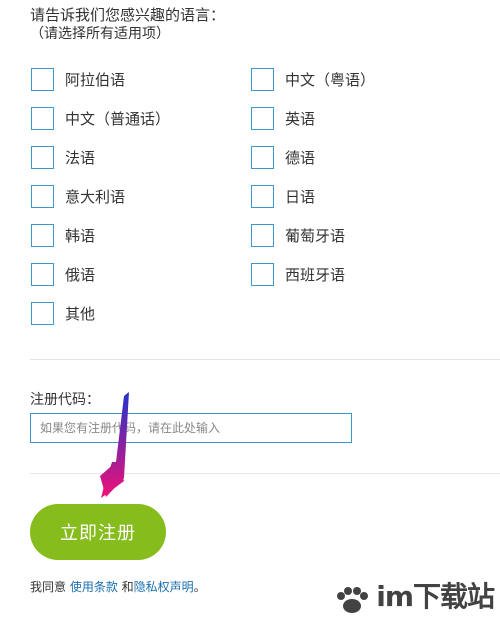  I want to click on language-option-spanish: 西班牙语, so click(298, 274).